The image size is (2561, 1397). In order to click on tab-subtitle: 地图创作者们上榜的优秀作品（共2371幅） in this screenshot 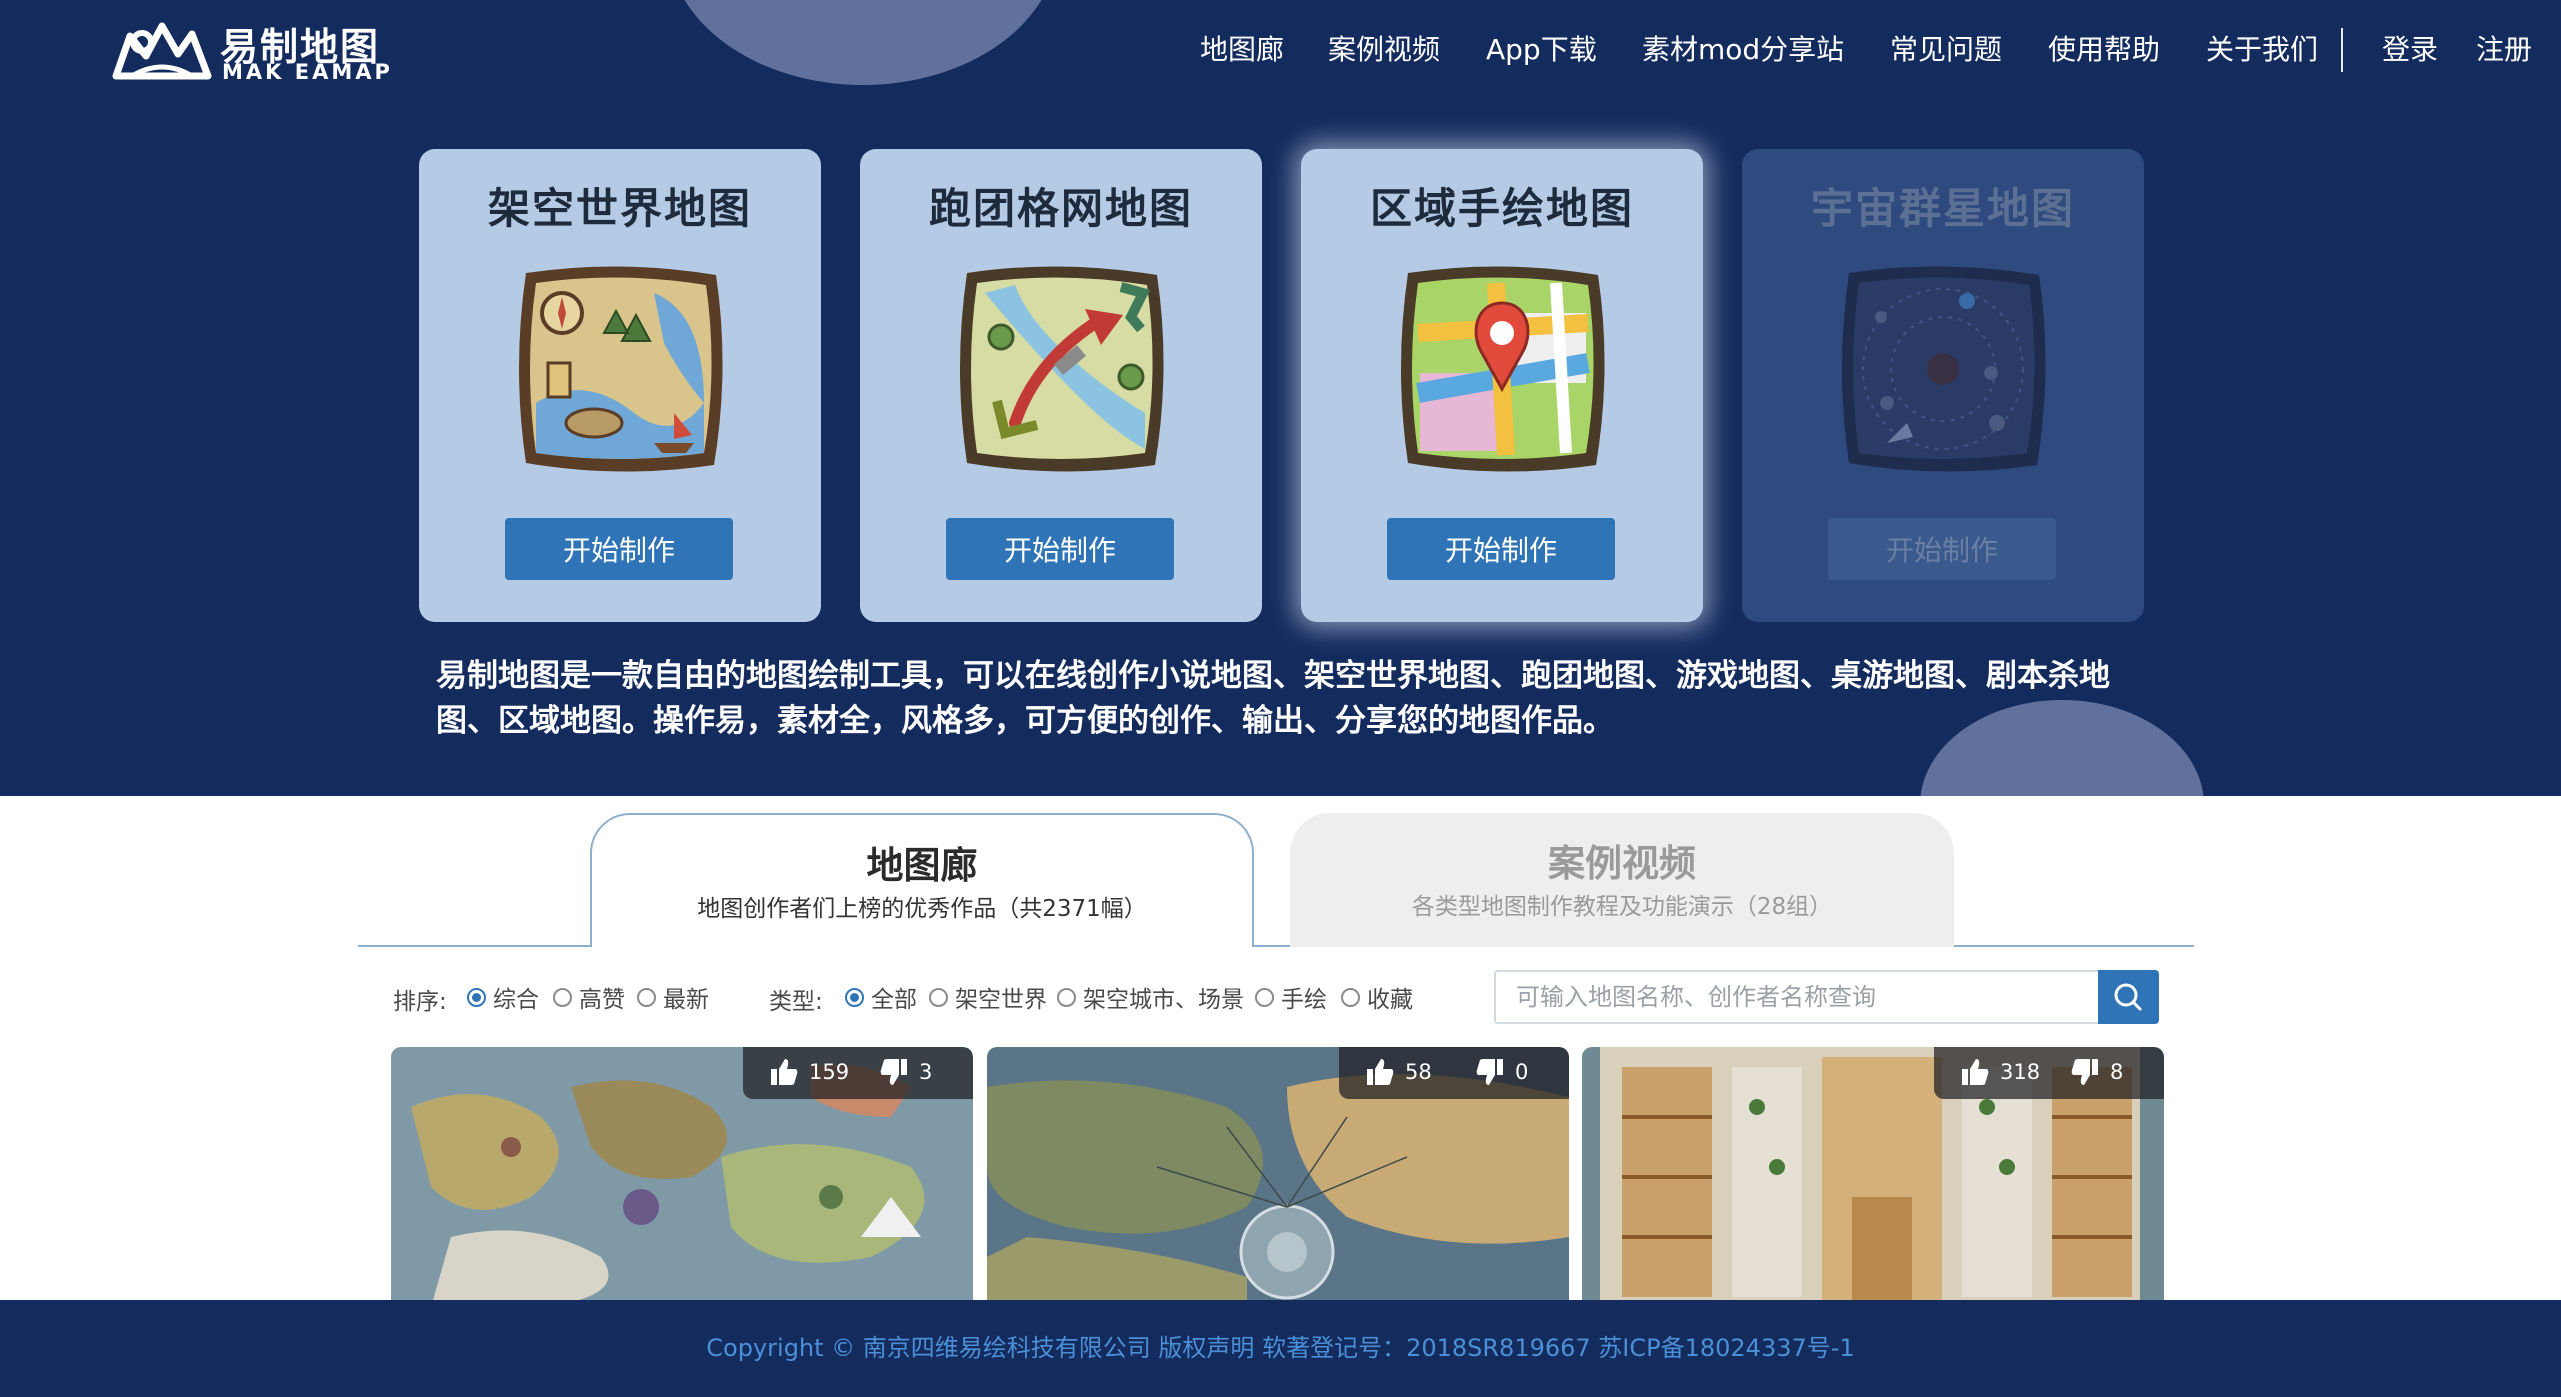, I will do `click(922, 909)`.